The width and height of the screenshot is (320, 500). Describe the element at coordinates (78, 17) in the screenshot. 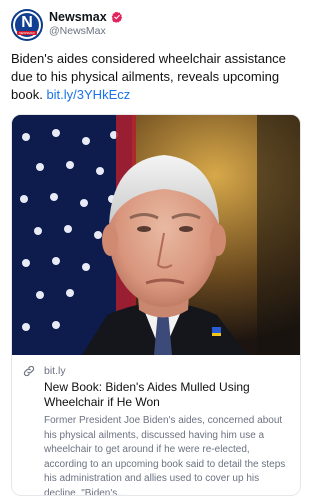

I see `display-name: Newsmax` at that location.